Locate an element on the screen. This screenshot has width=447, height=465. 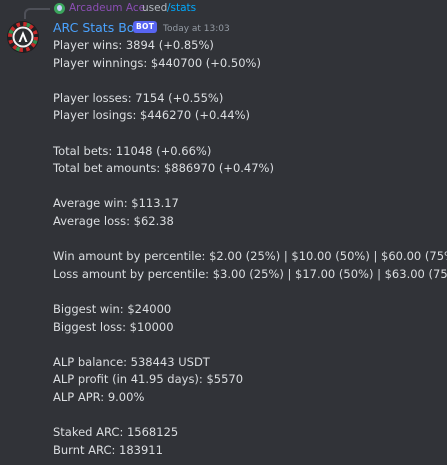
message-line: Player winnings: $440700 (+0.50%) is located at coordinates (157, 62).